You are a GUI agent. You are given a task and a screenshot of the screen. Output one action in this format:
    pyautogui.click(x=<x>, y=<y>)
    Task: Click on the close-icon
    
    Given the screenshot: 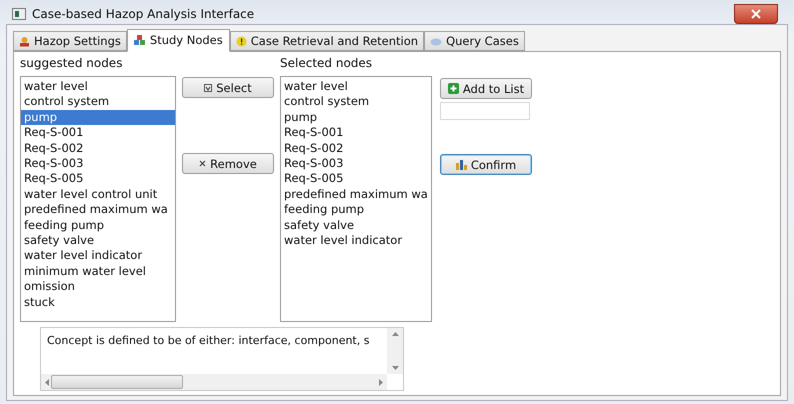 What is the action you would take?
    pyautogui.click(x=756, y=14)
    